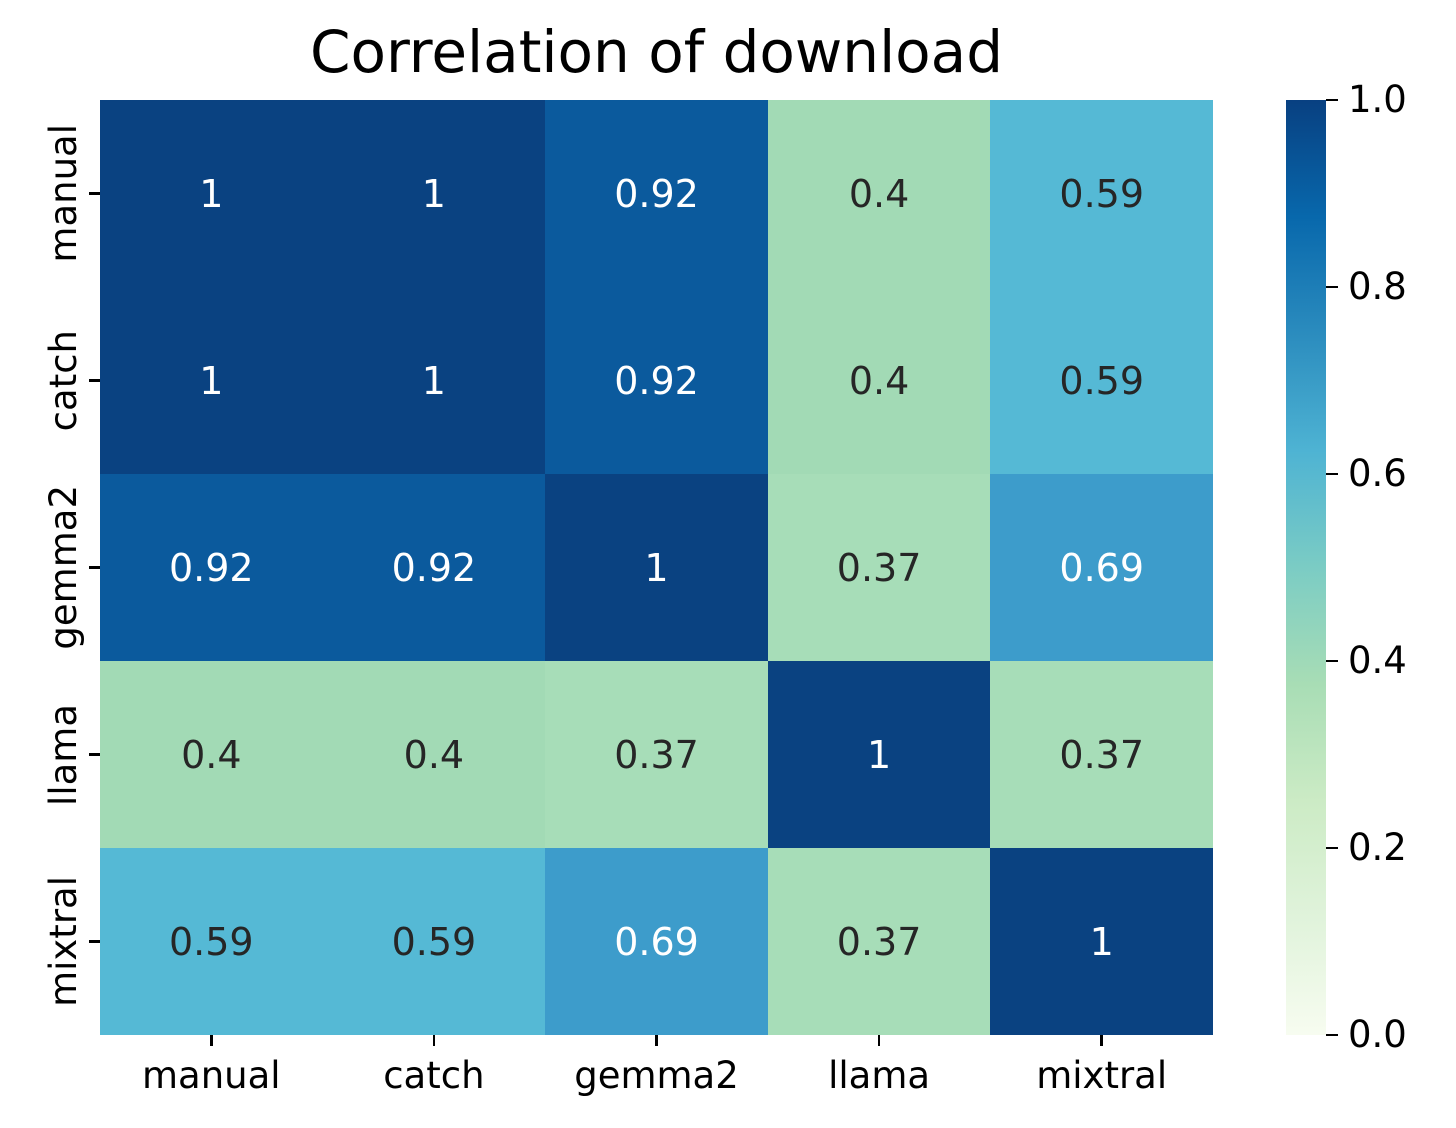  I want to click on y-tick-label: gemma2, so click(63, 567).